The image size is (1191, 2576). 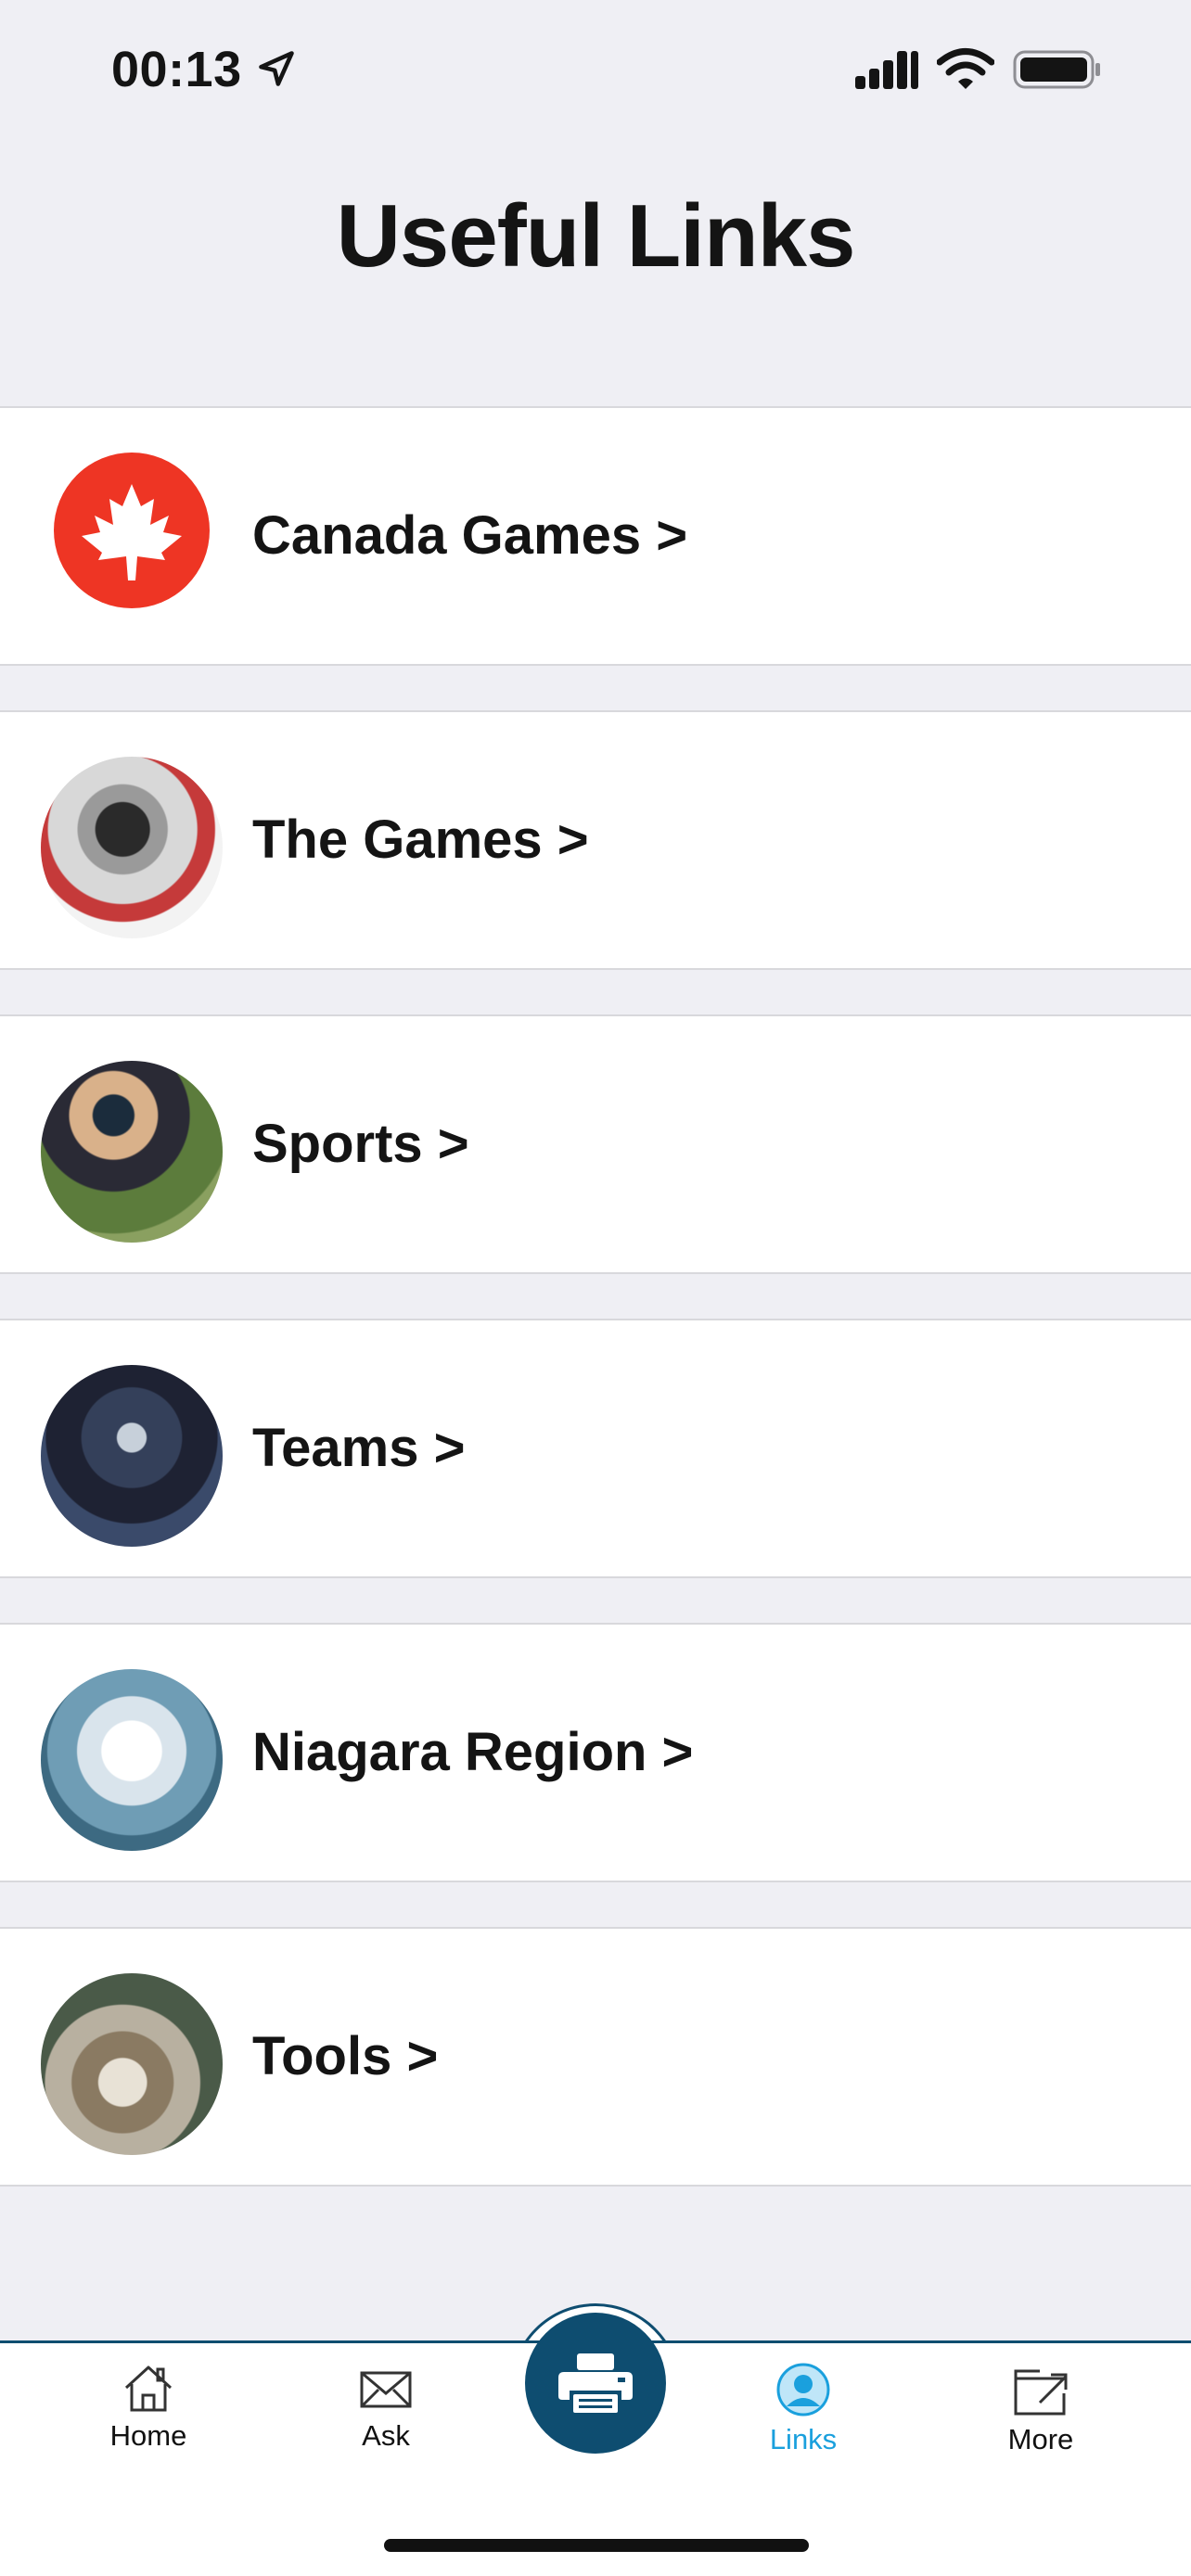 I want to click on kitten-photo, so click(x=132, y=2064).